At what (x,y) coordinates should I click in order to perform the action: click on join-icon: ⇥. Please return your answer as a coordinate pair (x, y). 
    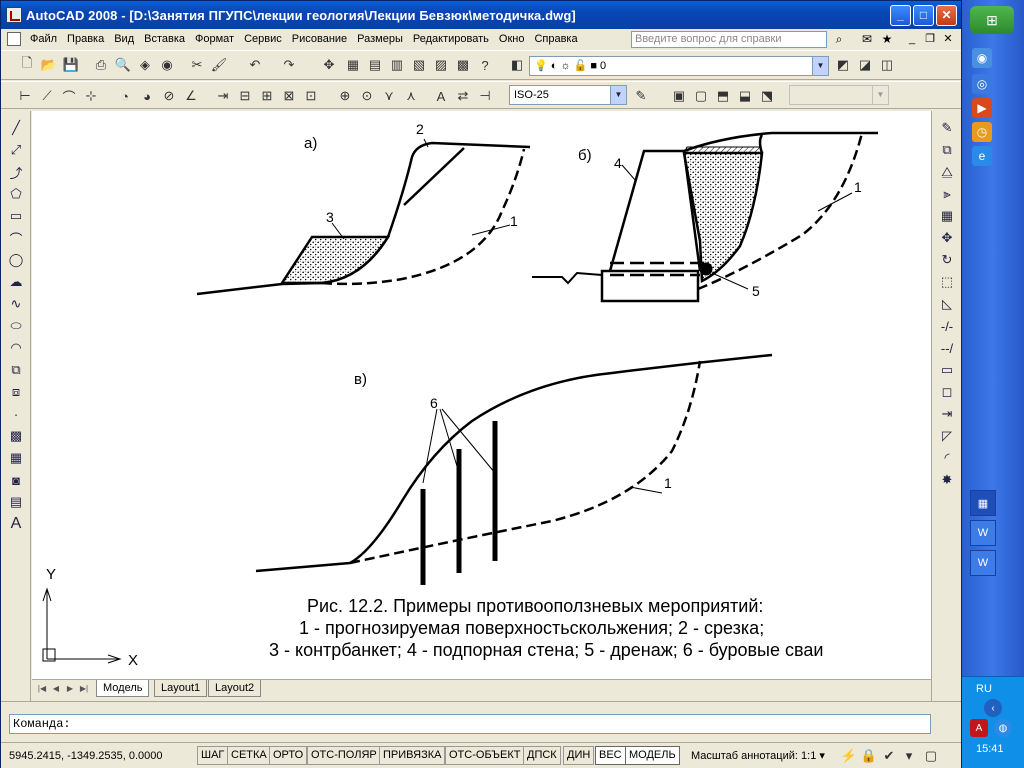
    Looking at the image, I should click on (947, 414).